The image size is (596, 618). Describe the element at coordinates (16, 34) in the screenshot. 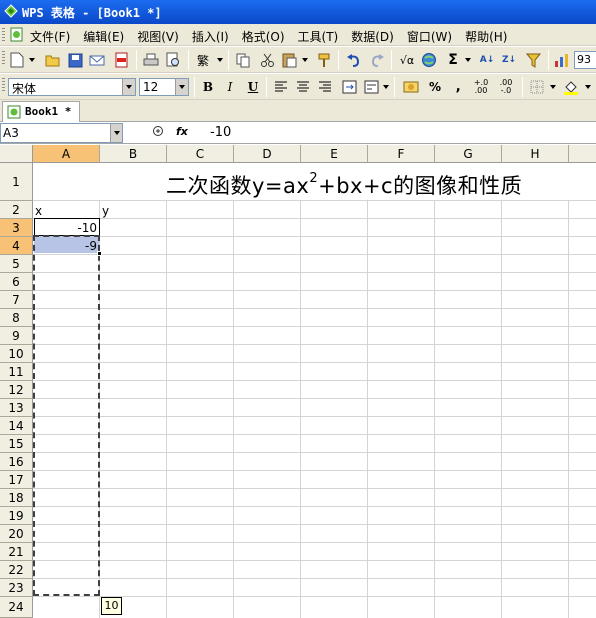

I see `document-icon` at that location.